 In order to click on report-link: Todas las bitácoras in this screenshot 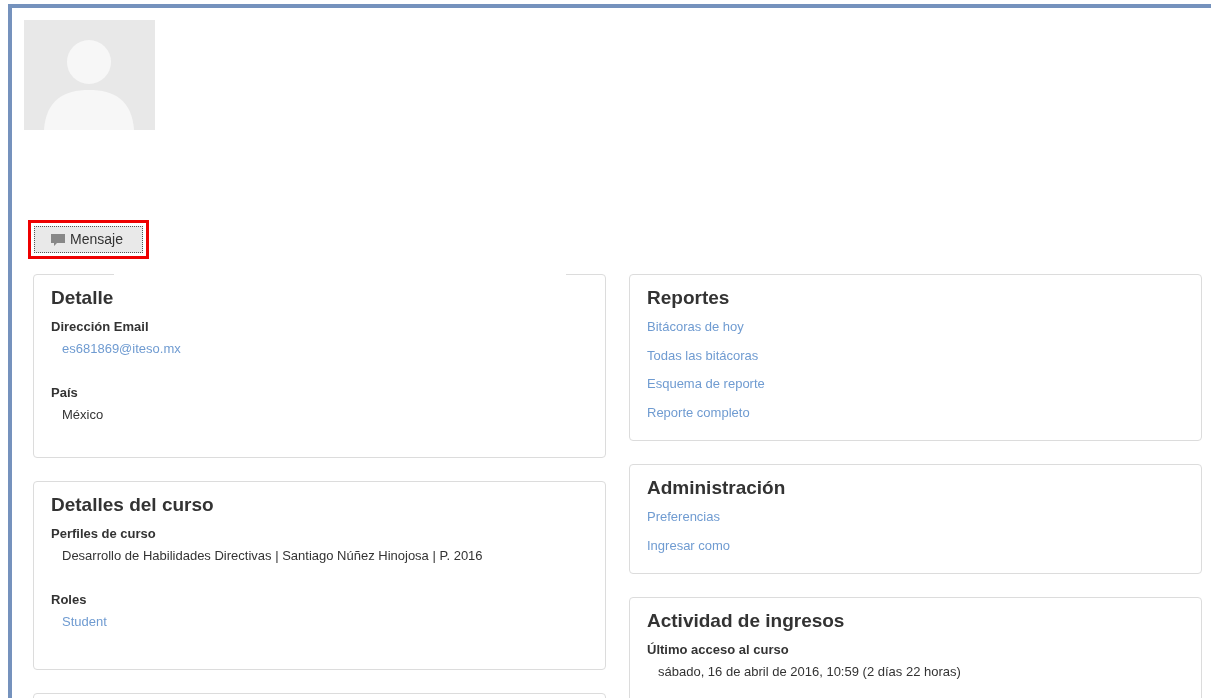, I will do `click(703, 355)`.